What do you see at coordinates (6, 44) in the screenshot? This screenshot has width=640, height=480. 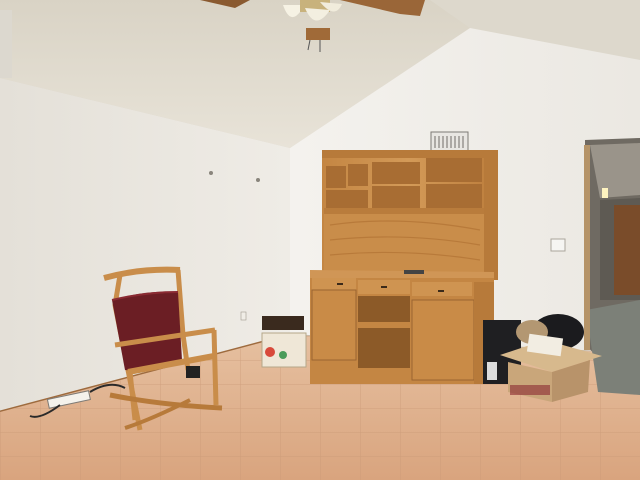 I see `wall-vent-left` at bounding box center [6, 44].